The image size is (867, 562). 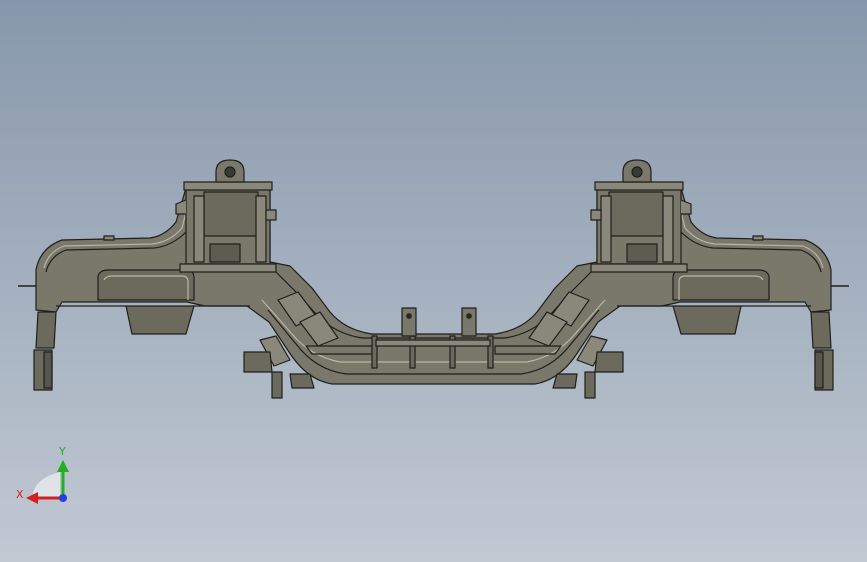 I want to click on y-axis-label: Y, so click(x=62, y=451).